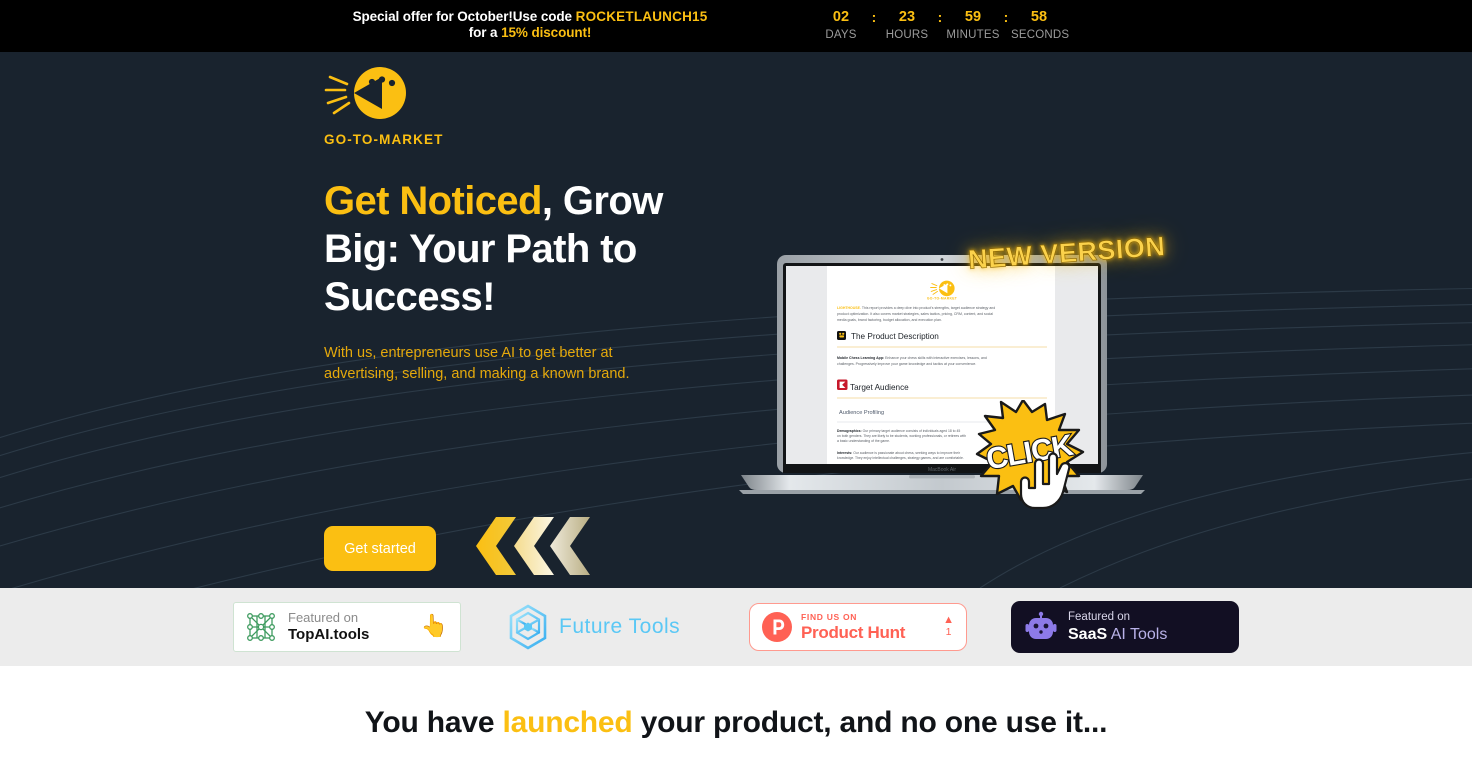 The width and height of the screenshot is (1472, 768). What do you see at coordinates (485, 32) in the screenshot?
I see `promo-line2-prefix: for a` at bounding box center [485, 32].